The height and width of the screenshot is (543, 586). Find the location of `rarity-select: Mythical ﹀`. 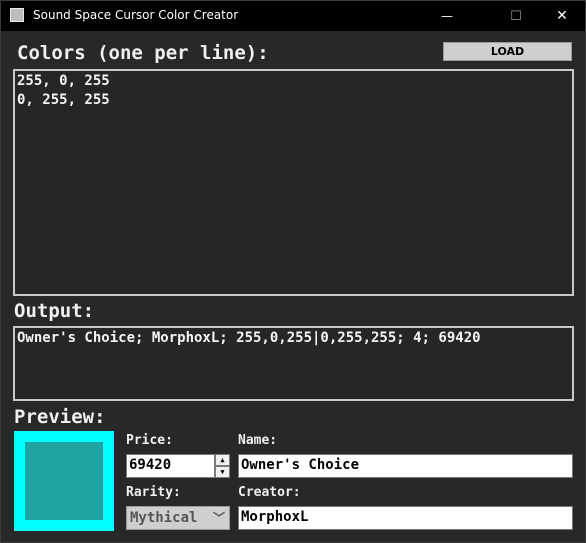

rarity-select: Mythical ﹀ is located at coordinates (178, 518).